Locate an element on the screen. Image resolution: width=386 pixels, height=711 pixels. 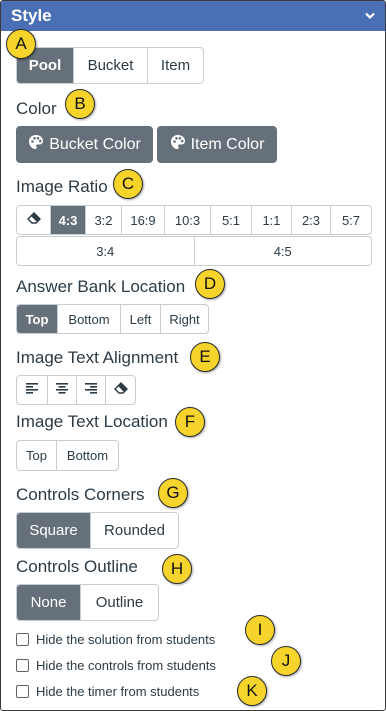
image-text-location-label: Image Text Location is located at coordinates (92, 421).